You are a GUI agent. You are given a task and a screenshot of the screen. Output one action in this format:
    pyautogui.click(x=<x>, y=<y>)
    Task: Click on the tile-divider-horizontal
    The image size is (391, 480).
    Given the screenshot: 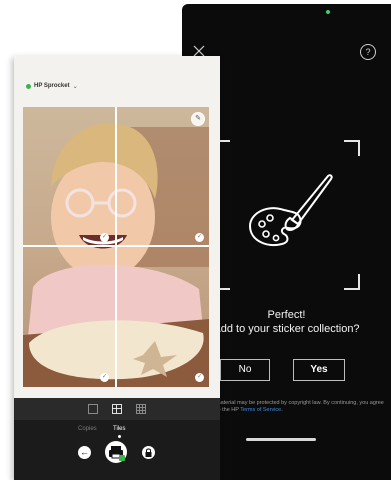 What is the action you would take?
    pyautogui.click(x=116, y=246)
    